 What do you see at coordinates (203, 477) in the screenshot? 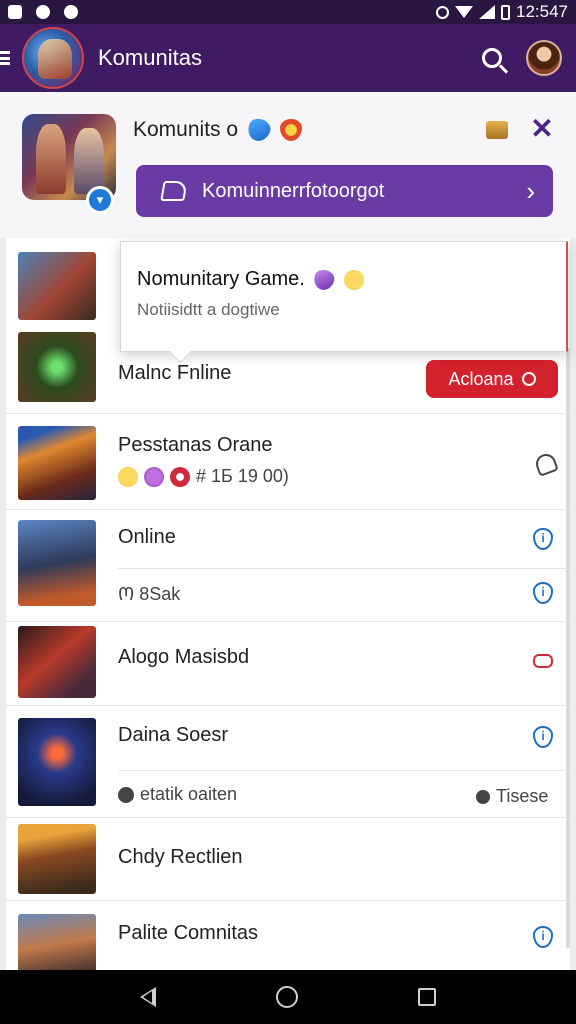
I see `list-item-meta: # 1Б 19 00)` at bounding box center [203, 477].